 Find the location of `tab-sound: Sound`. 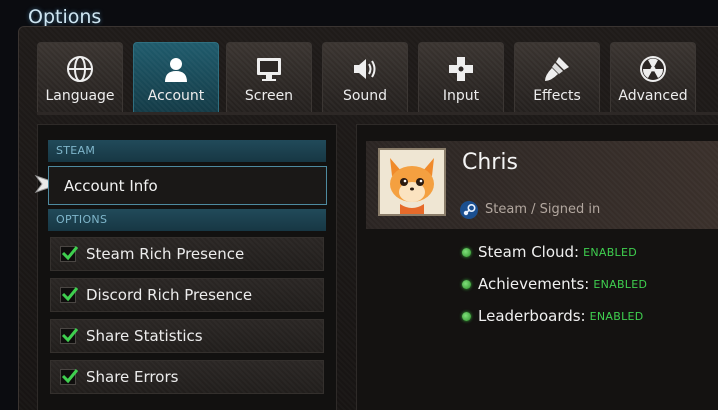

tab-sound: Sound is located at coordinates (365, 77).